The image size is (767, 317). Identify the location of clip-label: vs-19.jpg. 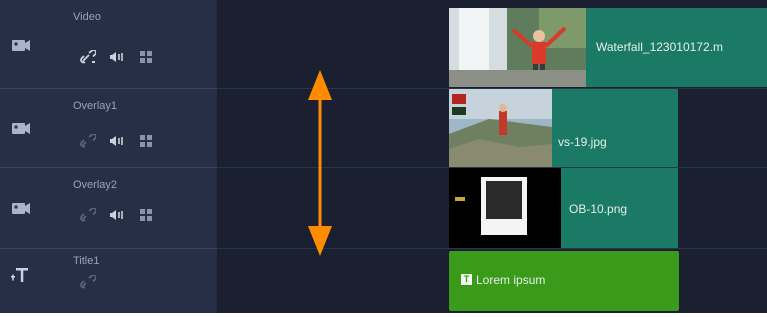
(582, 142).